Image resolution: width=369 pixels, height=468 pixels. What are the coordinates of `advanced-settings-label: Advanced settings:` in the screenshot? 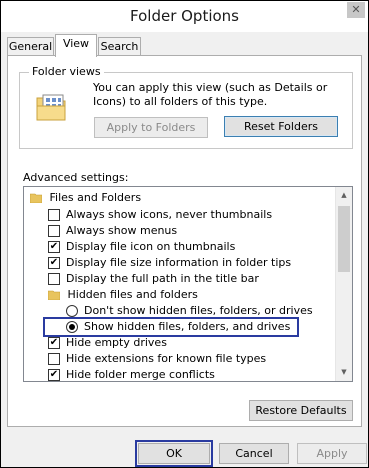 It's located at (76, 177).